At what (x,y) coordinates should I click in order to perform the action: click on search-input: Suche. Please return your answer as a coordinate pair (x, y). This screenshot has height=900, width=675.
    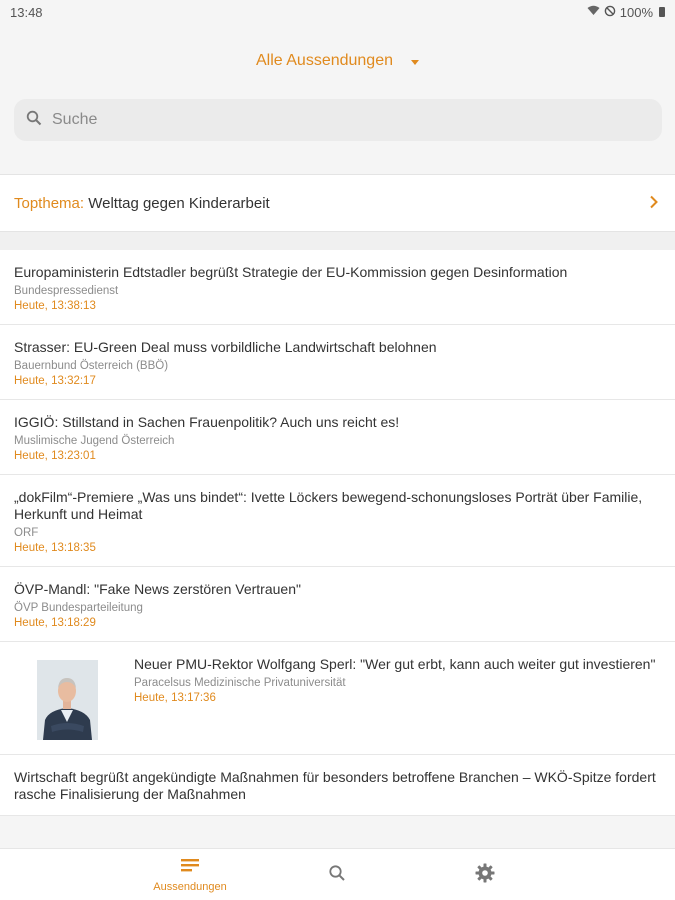
    Looking at the image, I should click on (338, 120).